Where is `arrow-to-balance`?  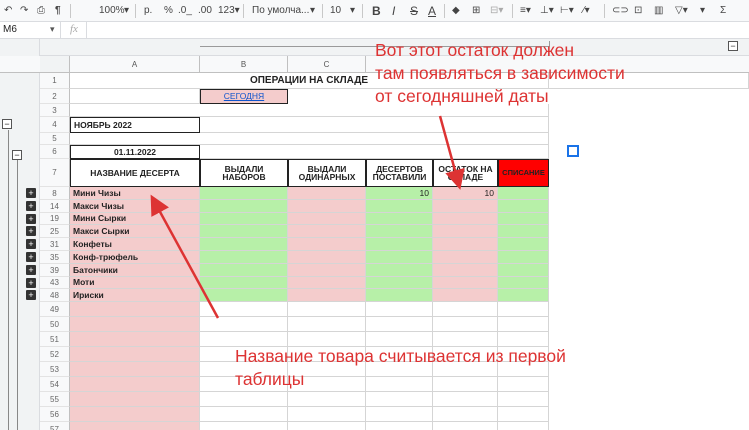
arrow-to-balance is located at coordinates (451, 152).